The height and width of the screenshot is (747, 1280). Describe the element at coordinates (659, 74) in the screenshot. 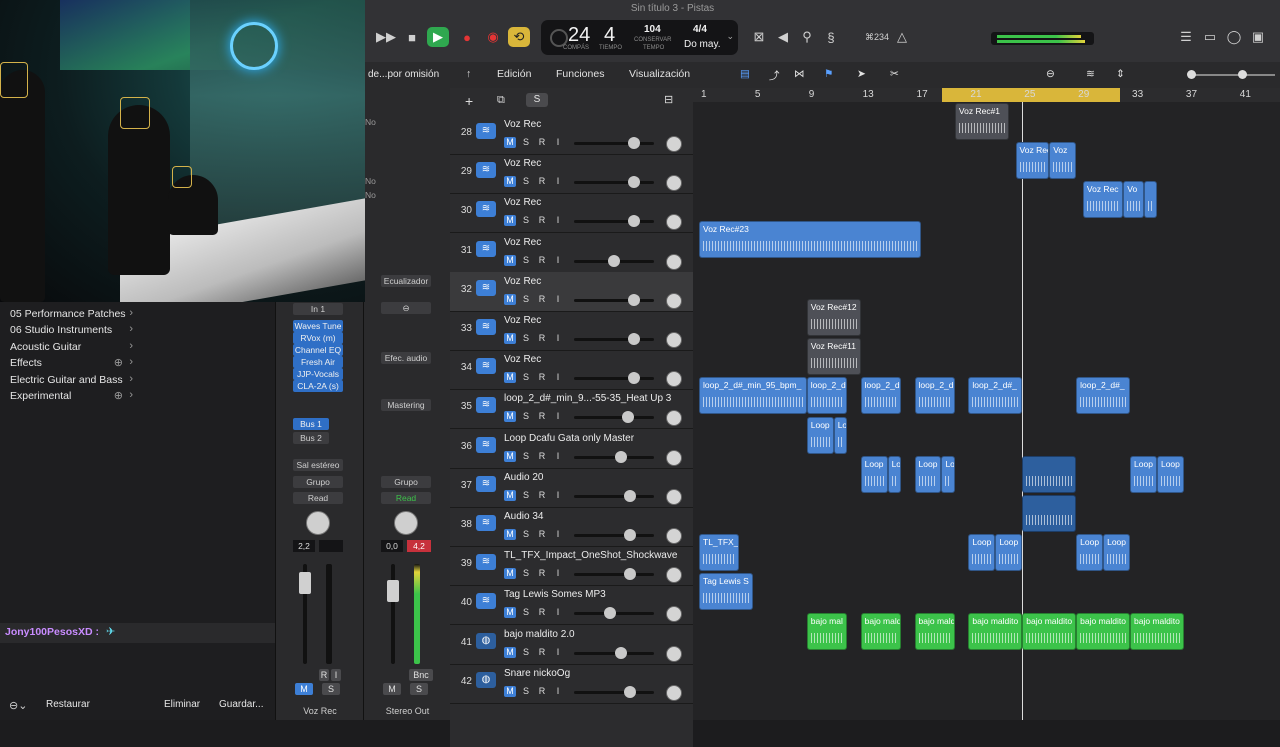

I see `view-menu: Visualización` at that location.